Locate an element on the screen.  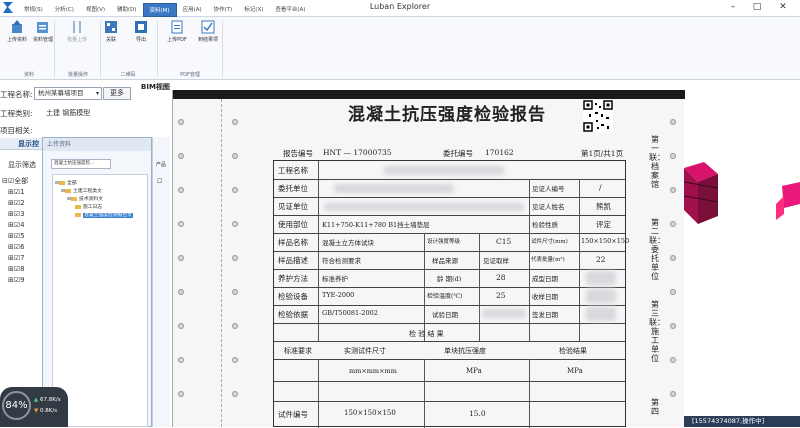
report-no: HNT — 17000735 is located at coordinates (357, 152).